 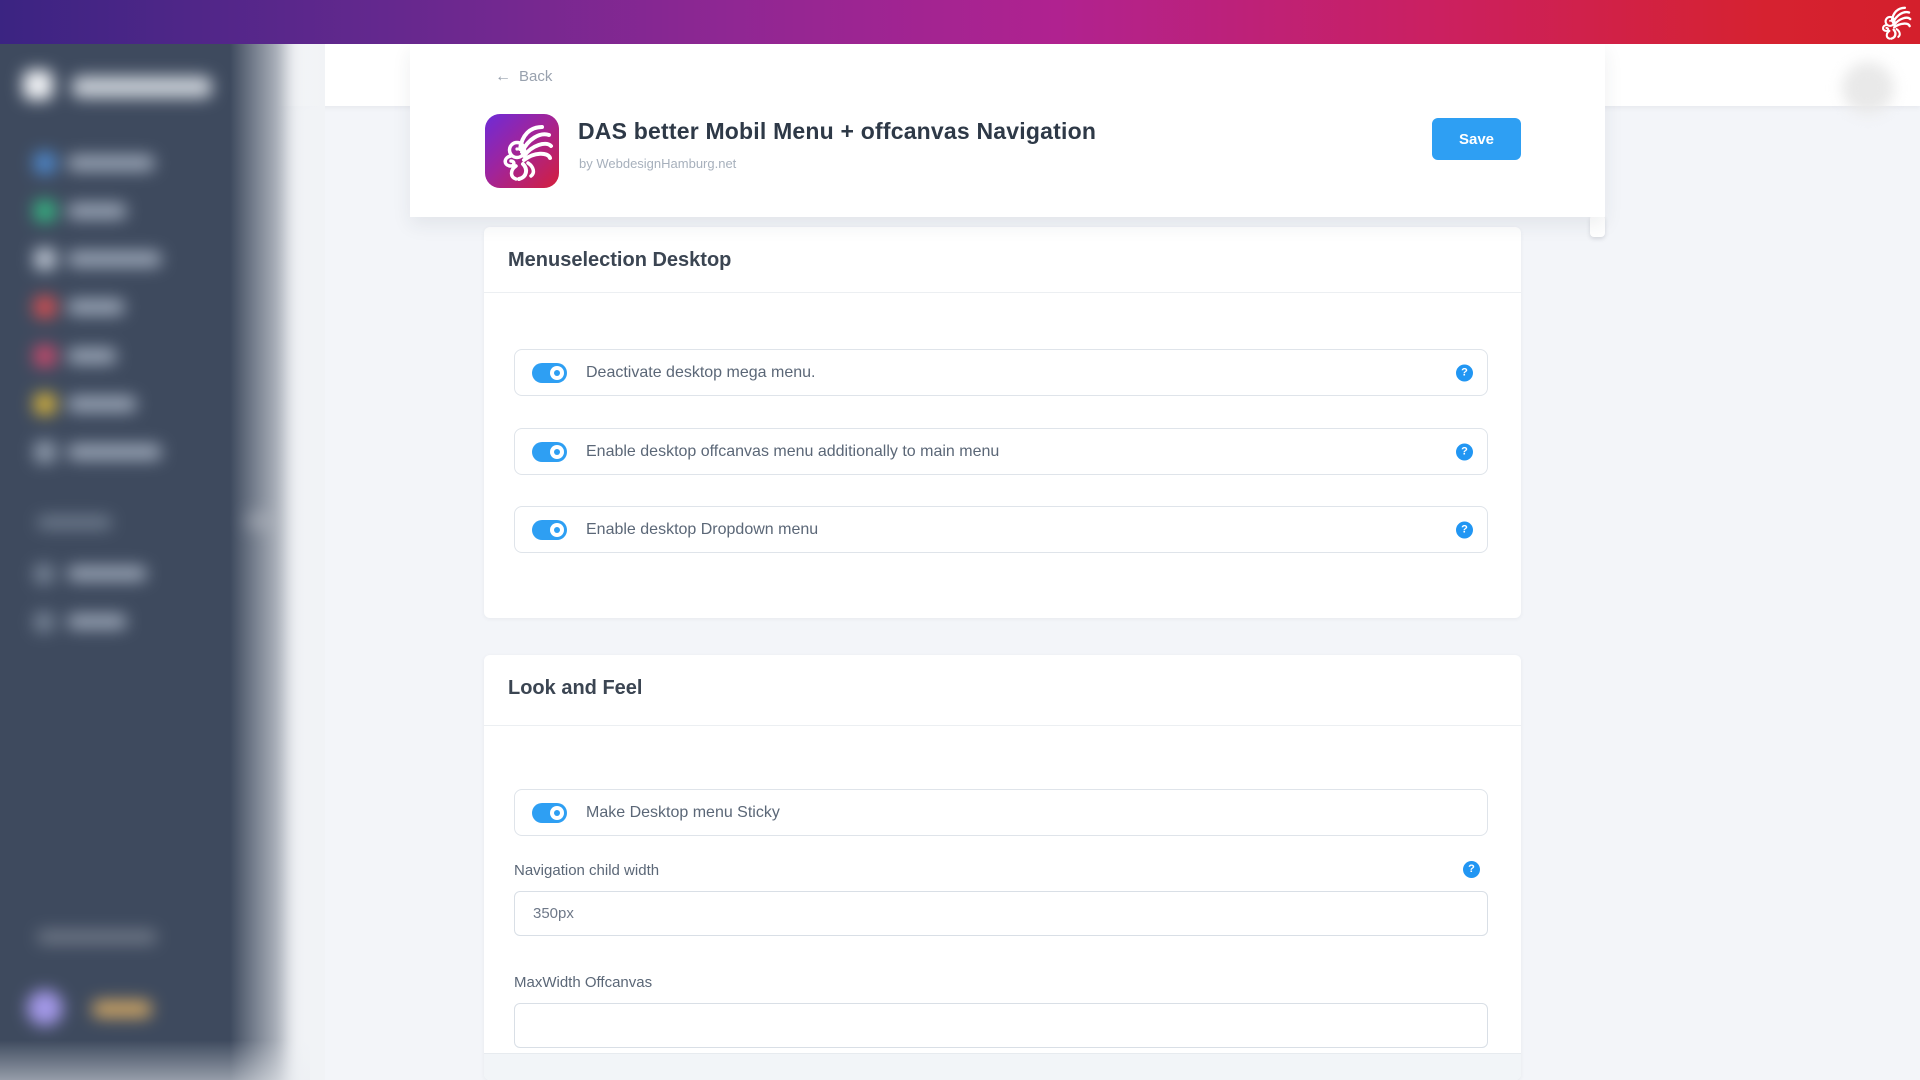 I want to click on toggle-row-enable-dropdown: Enable desktop Dropdown menu ?, so click(x=1001, y=529).